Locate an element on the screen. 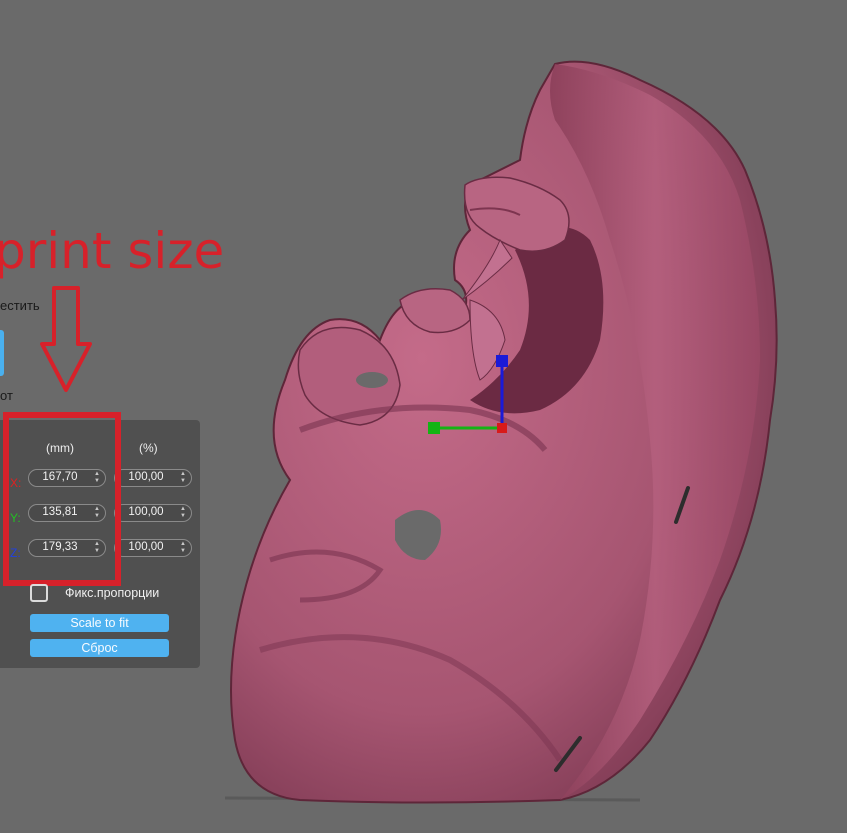 This screenshot has height=833, width=847. down-arrow-annotation-icon is located at coordinates (66, 339).